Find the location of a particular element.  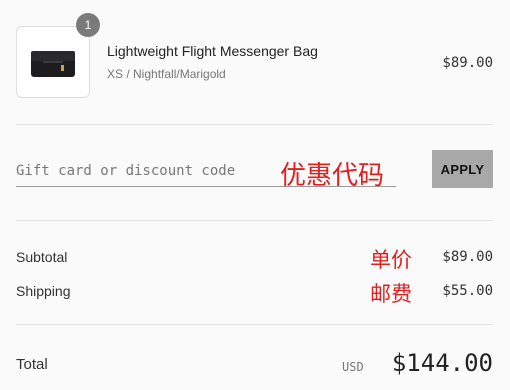

discount-annotation: 优惠代码 is located at coordinates (332, 176).